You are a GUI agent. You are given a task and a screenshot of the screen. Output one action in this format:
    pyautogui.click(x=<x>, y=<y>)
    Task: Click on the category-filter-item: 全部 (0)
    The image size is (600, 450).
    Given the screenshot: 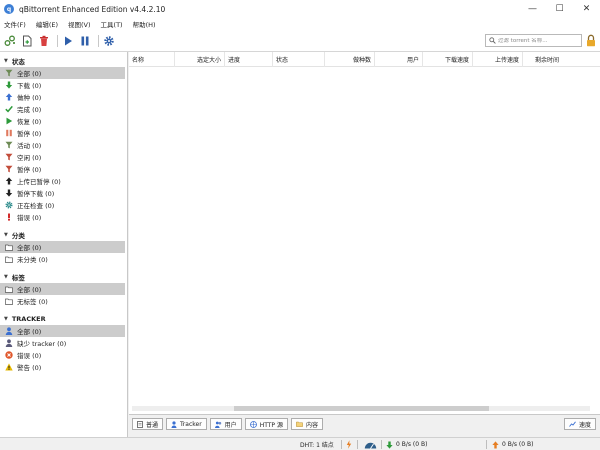 What is the action you would take?
    pyautogui.click(x=62, y=247)
    